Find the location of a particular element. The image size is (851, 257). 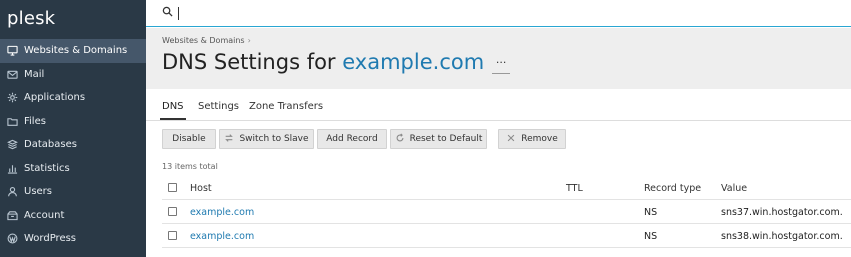

breadcrumb-link-websites-domains: Websites & Domains is located at coordinates (203, 40).